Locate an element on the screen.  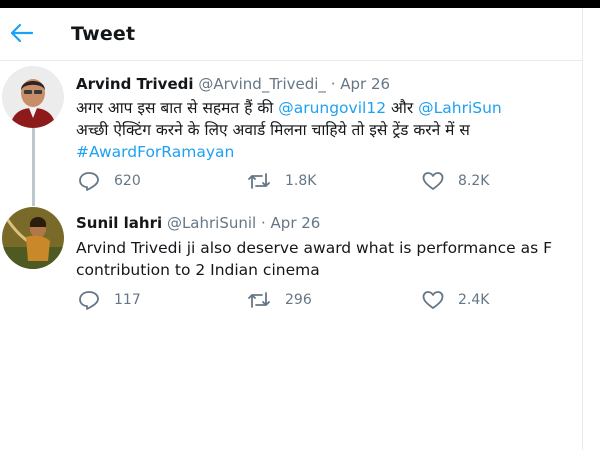
like-button: 2.4K is located at coordinates (455, 300).